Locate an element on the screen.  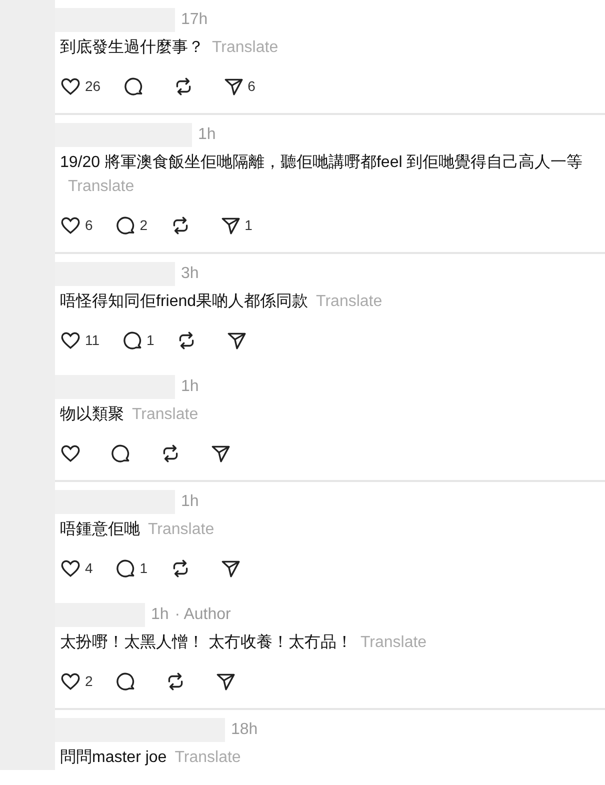
share-count: 6 is located at coordinates (252, 86).